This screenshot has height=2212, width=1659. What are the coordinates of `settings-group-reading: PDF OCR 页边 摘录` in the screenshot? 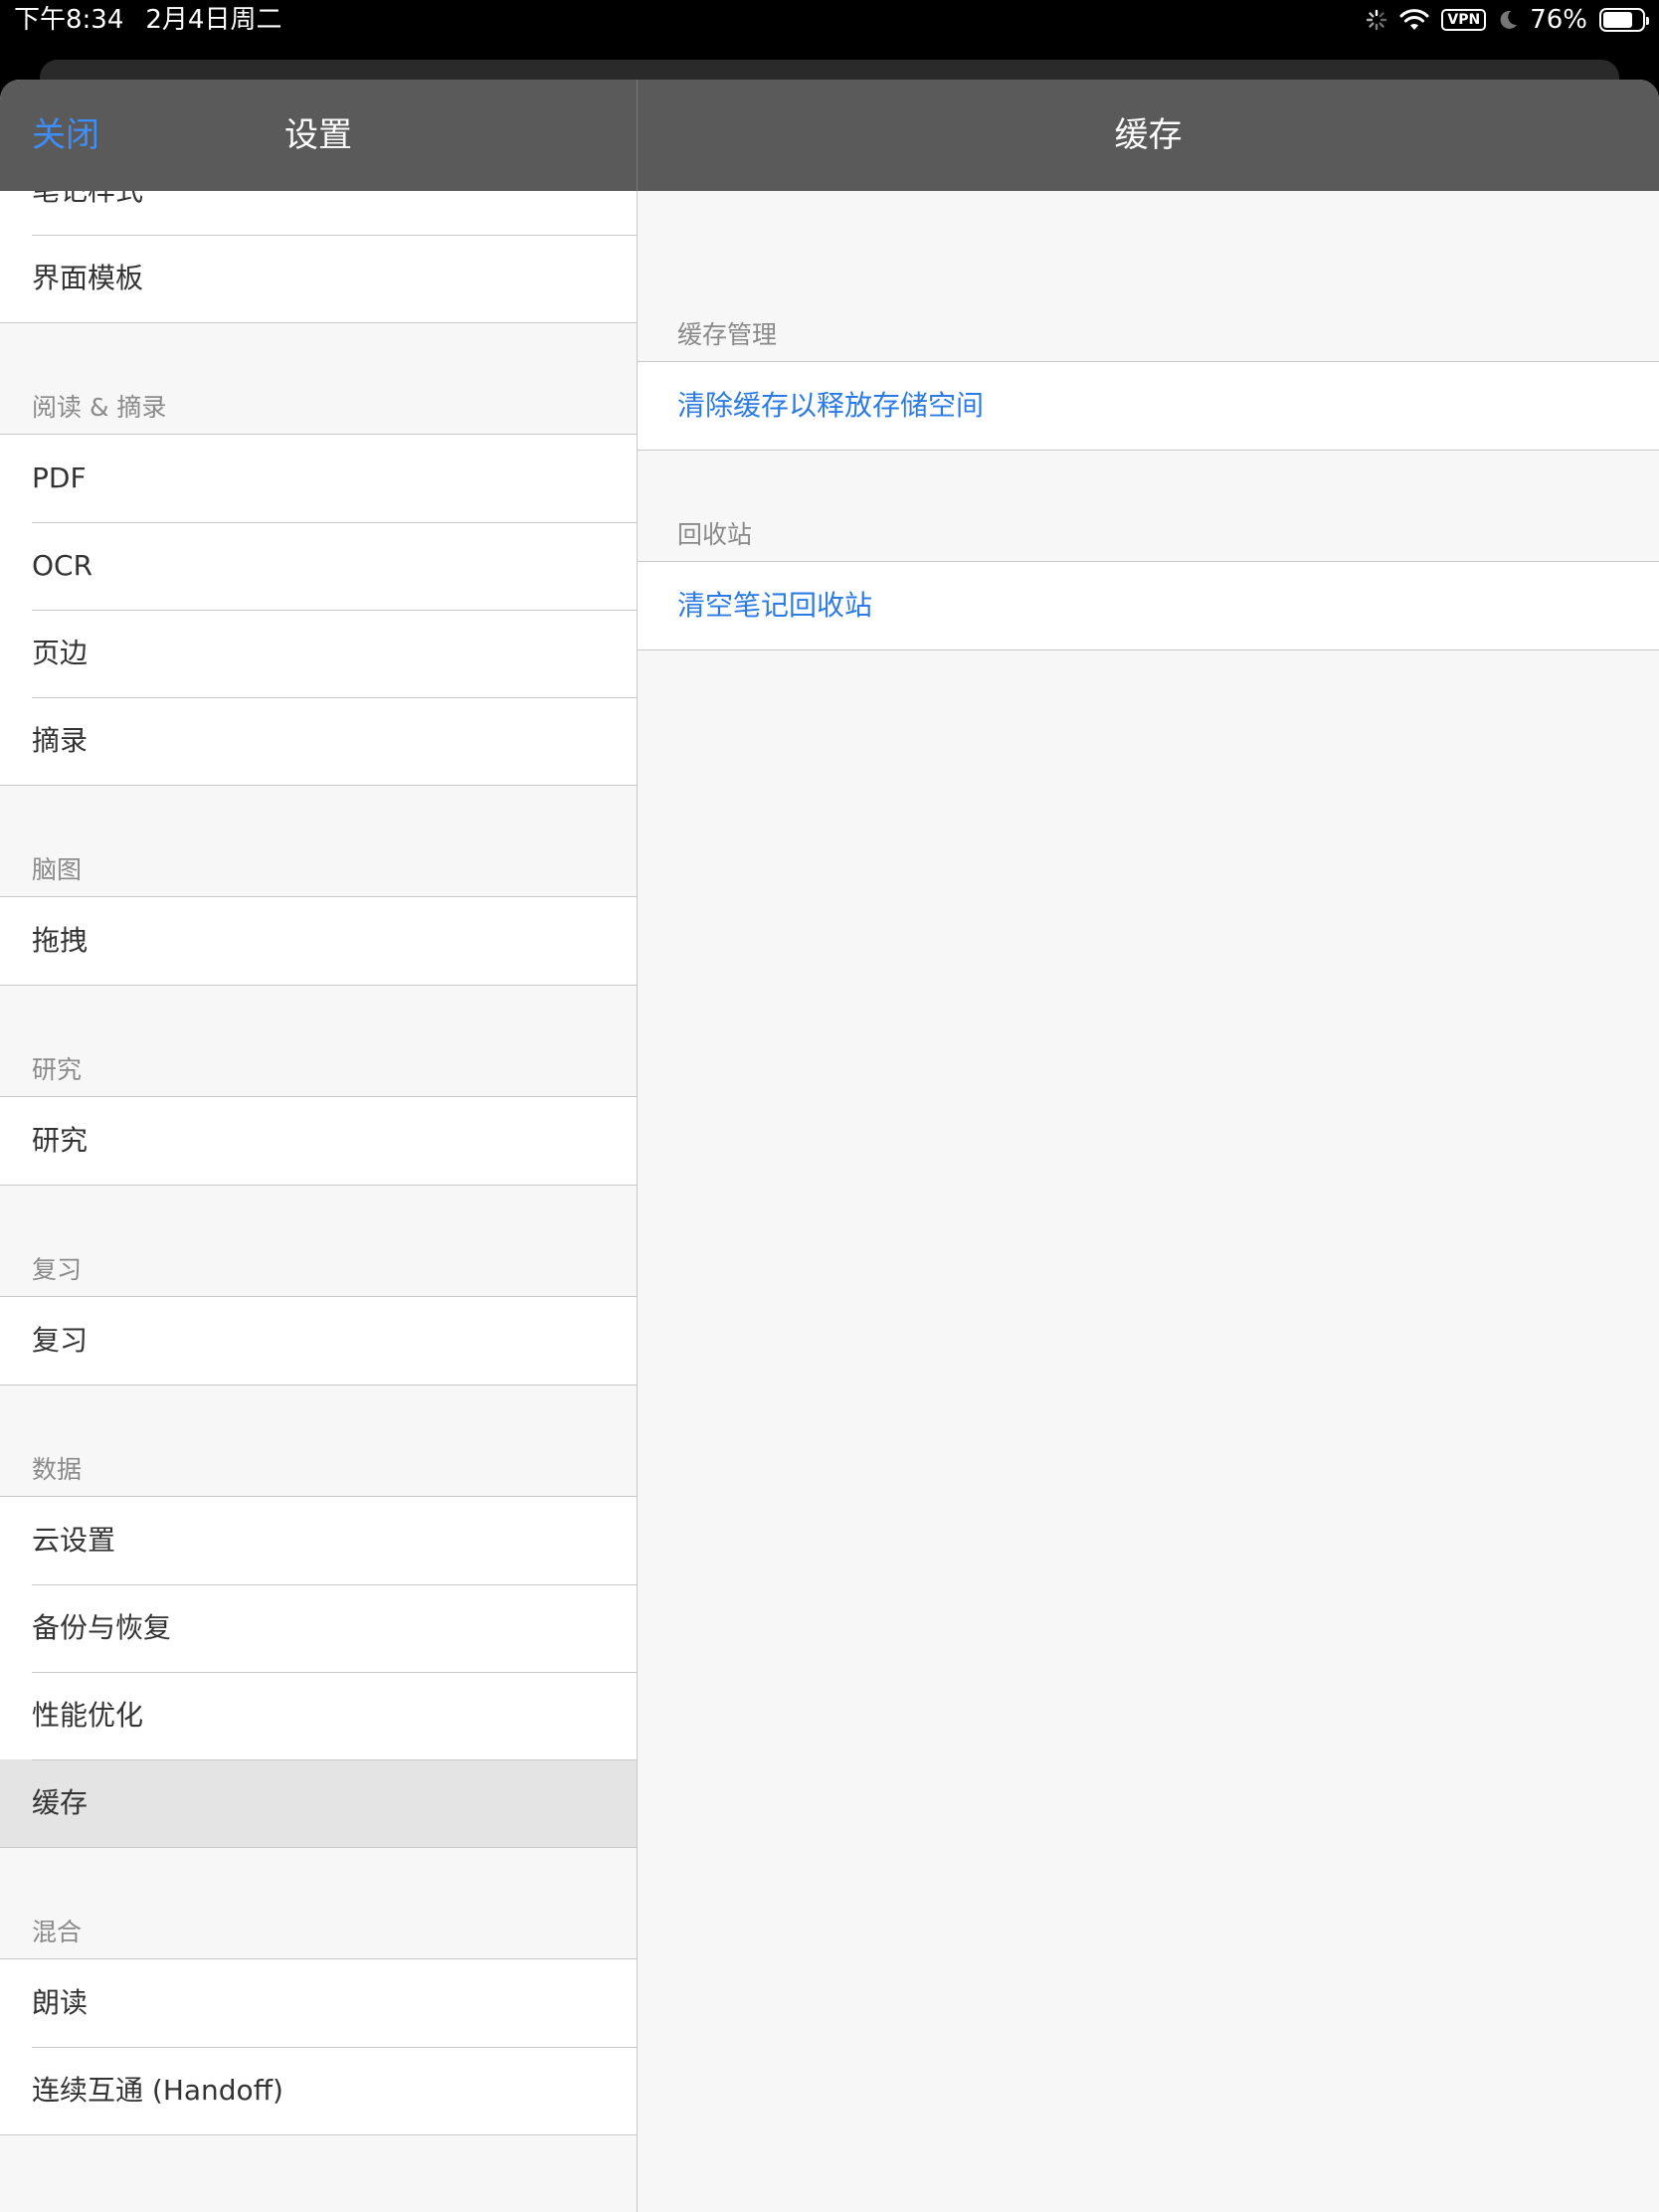 It's located at (318, 610).